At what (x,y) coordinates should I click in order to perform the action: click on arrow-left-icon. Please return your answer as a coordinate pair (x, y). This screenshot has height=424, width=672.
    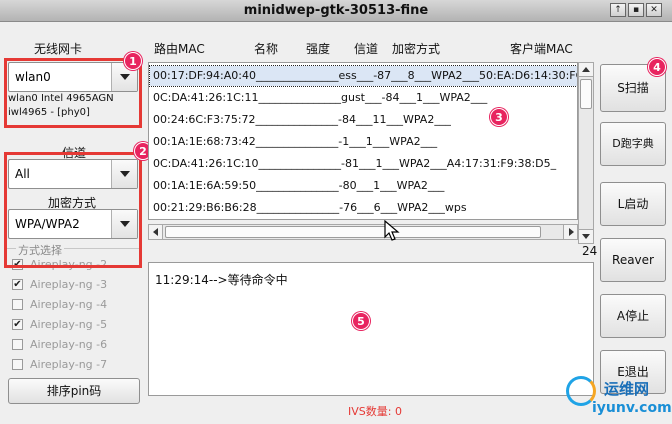
    Looking at the image, I should click on (155, 232).